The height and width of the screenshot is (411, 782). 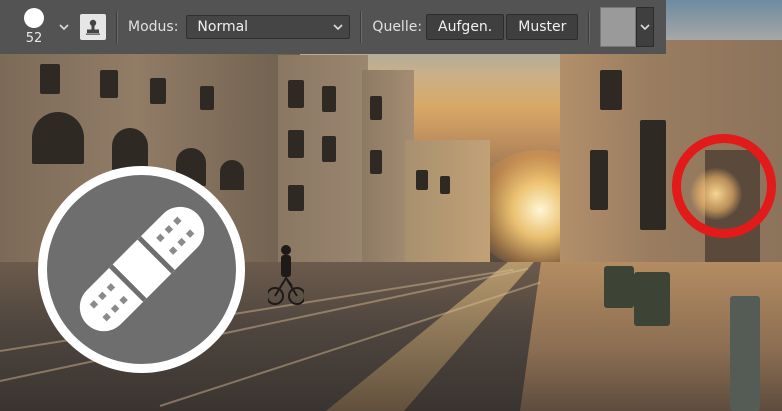 I want to click on clone-source-button, so click(x=93, y=27).